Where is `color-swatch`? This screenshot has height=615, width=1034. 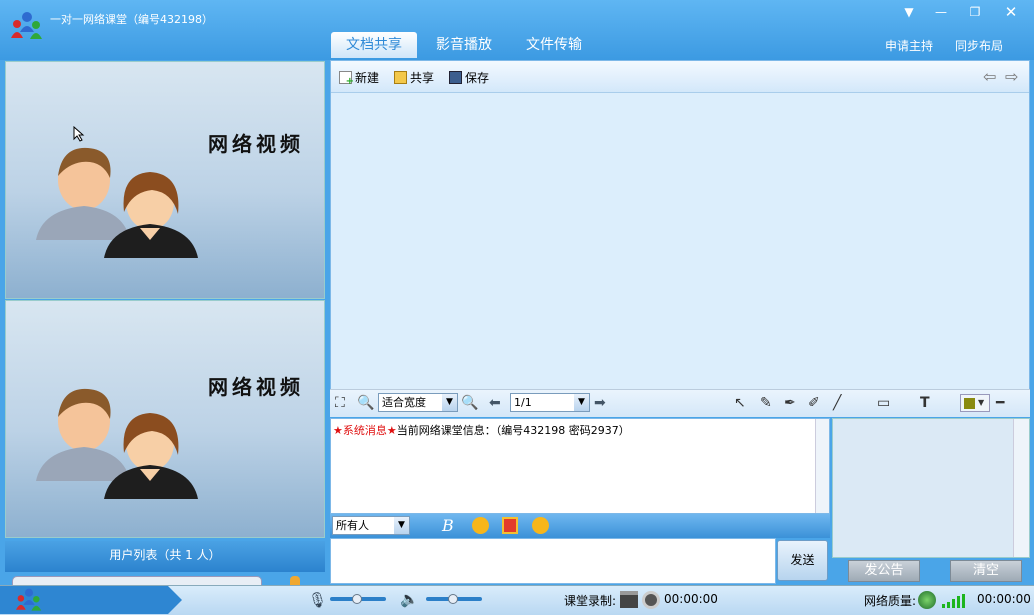
color-swatch is located at coordinates (969, 403).